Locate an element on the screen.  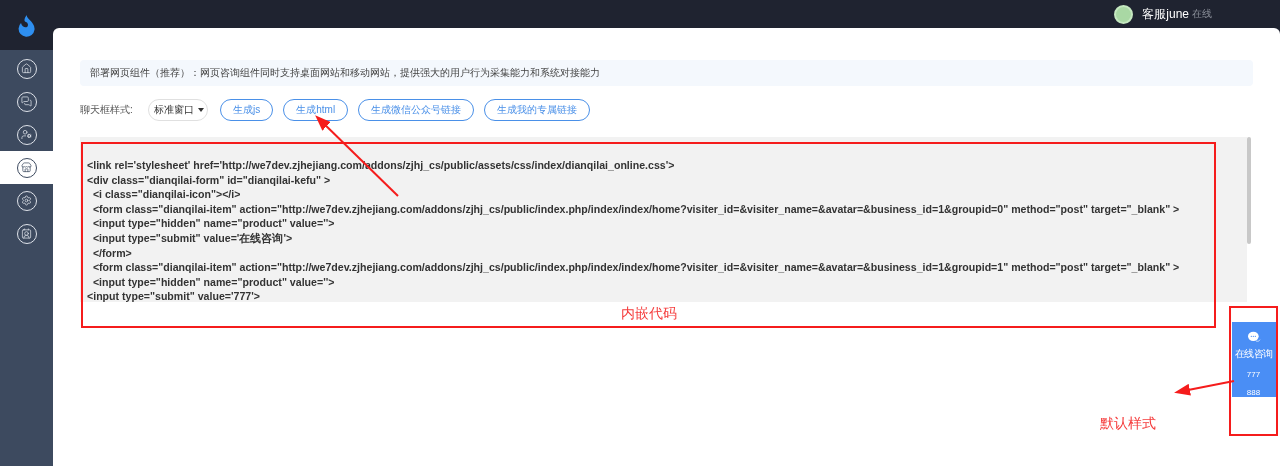
caret-icon is located at coordinates (201, 110).